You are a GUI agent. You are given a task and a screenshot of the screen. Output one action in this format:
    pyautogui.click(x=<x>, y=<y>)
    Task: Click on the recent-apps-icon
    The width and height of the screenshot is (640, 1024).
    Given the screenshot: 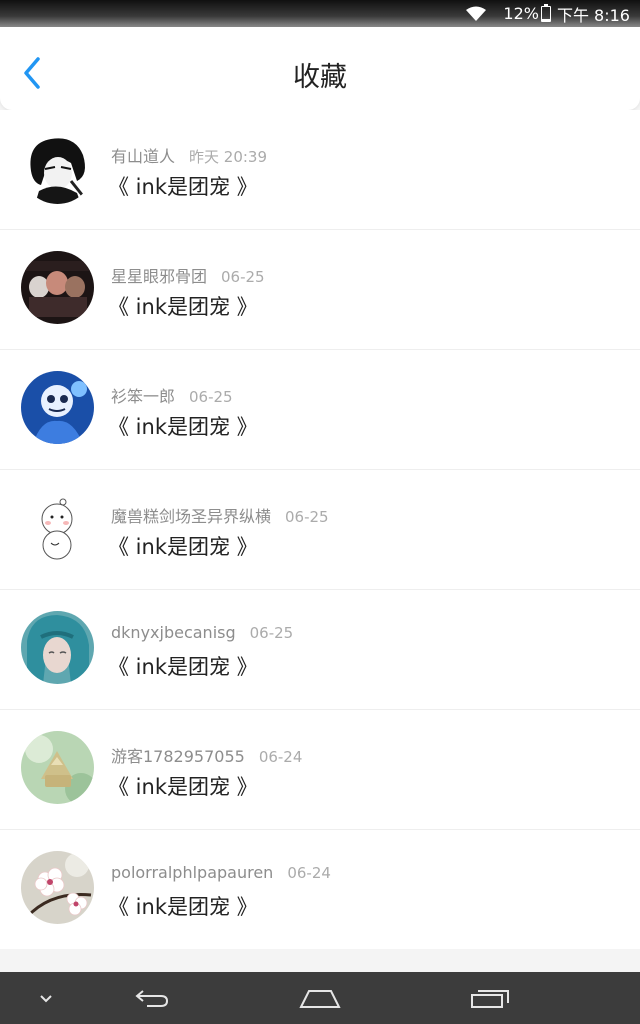 What is the action you would take?
    pyautogui.click(x=490, y=999)
    